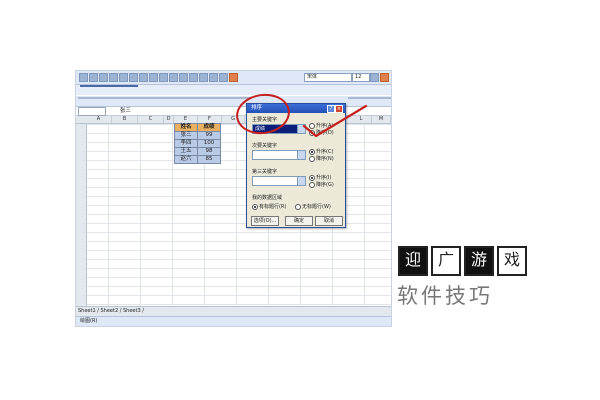 The width and height of the screenshot is (600, 400). I want to click on column-header: A, so click(99, 119).